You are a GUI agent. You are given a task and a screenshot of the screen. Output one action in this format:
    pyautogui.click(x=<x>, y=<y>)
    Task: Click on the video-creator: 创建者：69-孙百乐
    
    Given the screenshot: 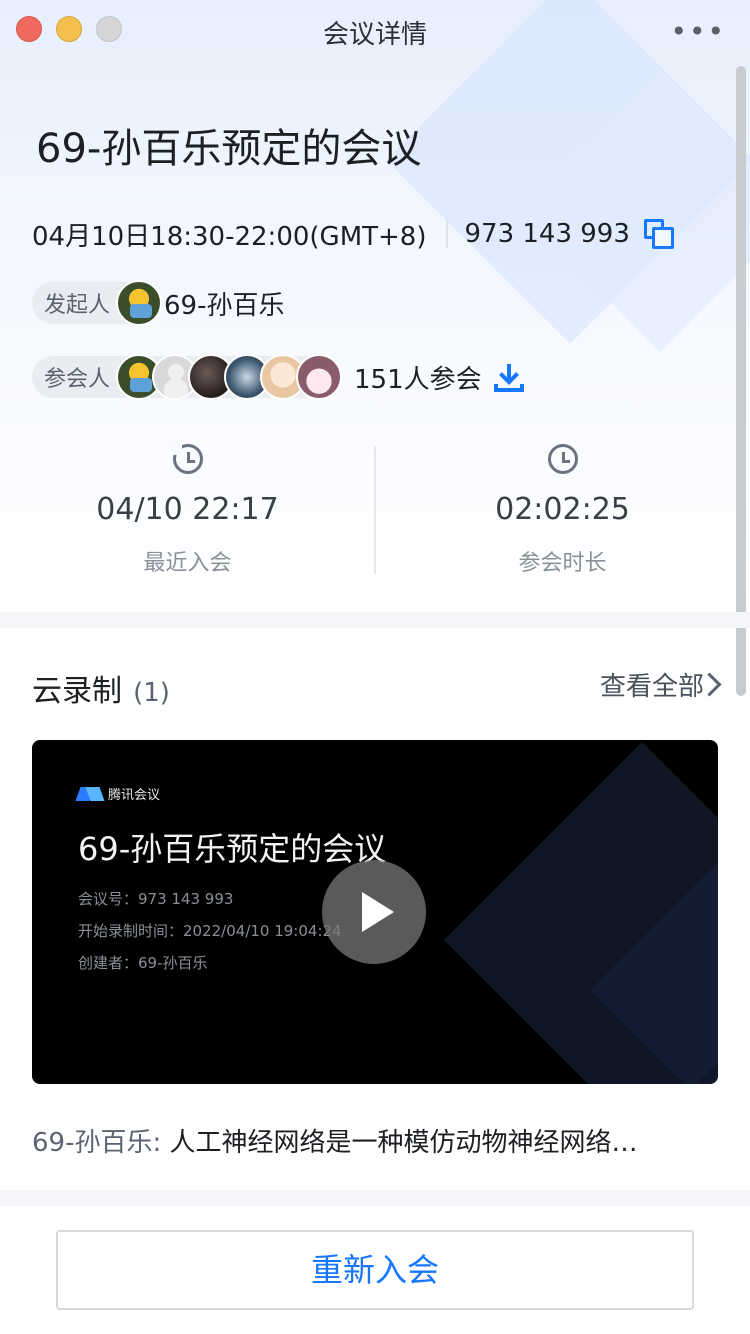 What is the action you would take?
    pyautogui.click(x=143, y=963)
    